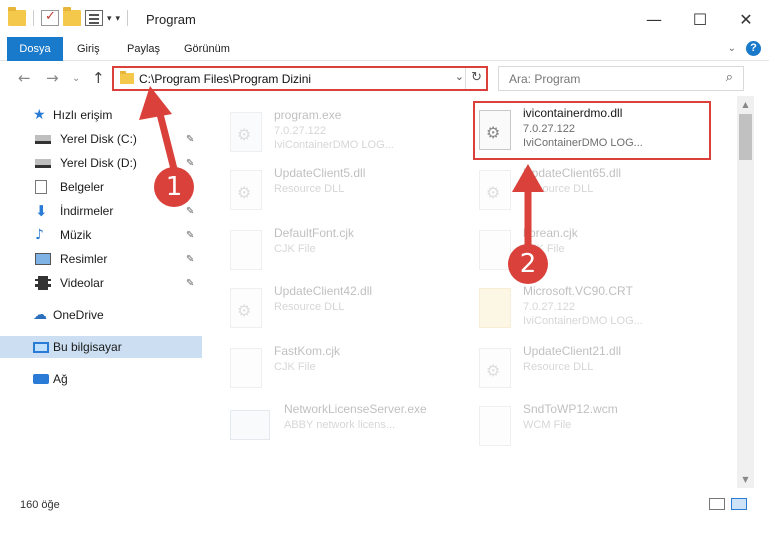  Describe the element at coordinates (621, 78) in the screenshot. I see `search-box: Ara: Program ⌕` at that location.